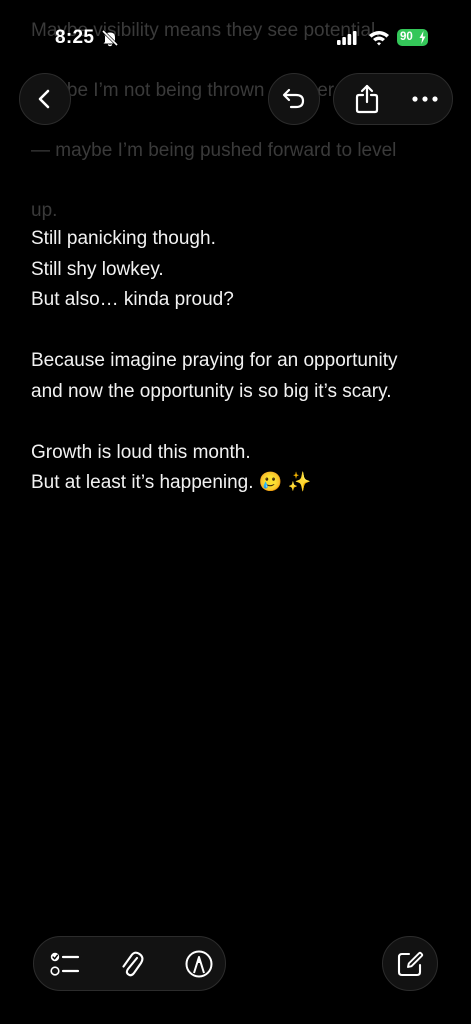  What do you see at coordinates (393, 99) in the screenshot?
I see `share-more-group` at bounding box center [393, 99].